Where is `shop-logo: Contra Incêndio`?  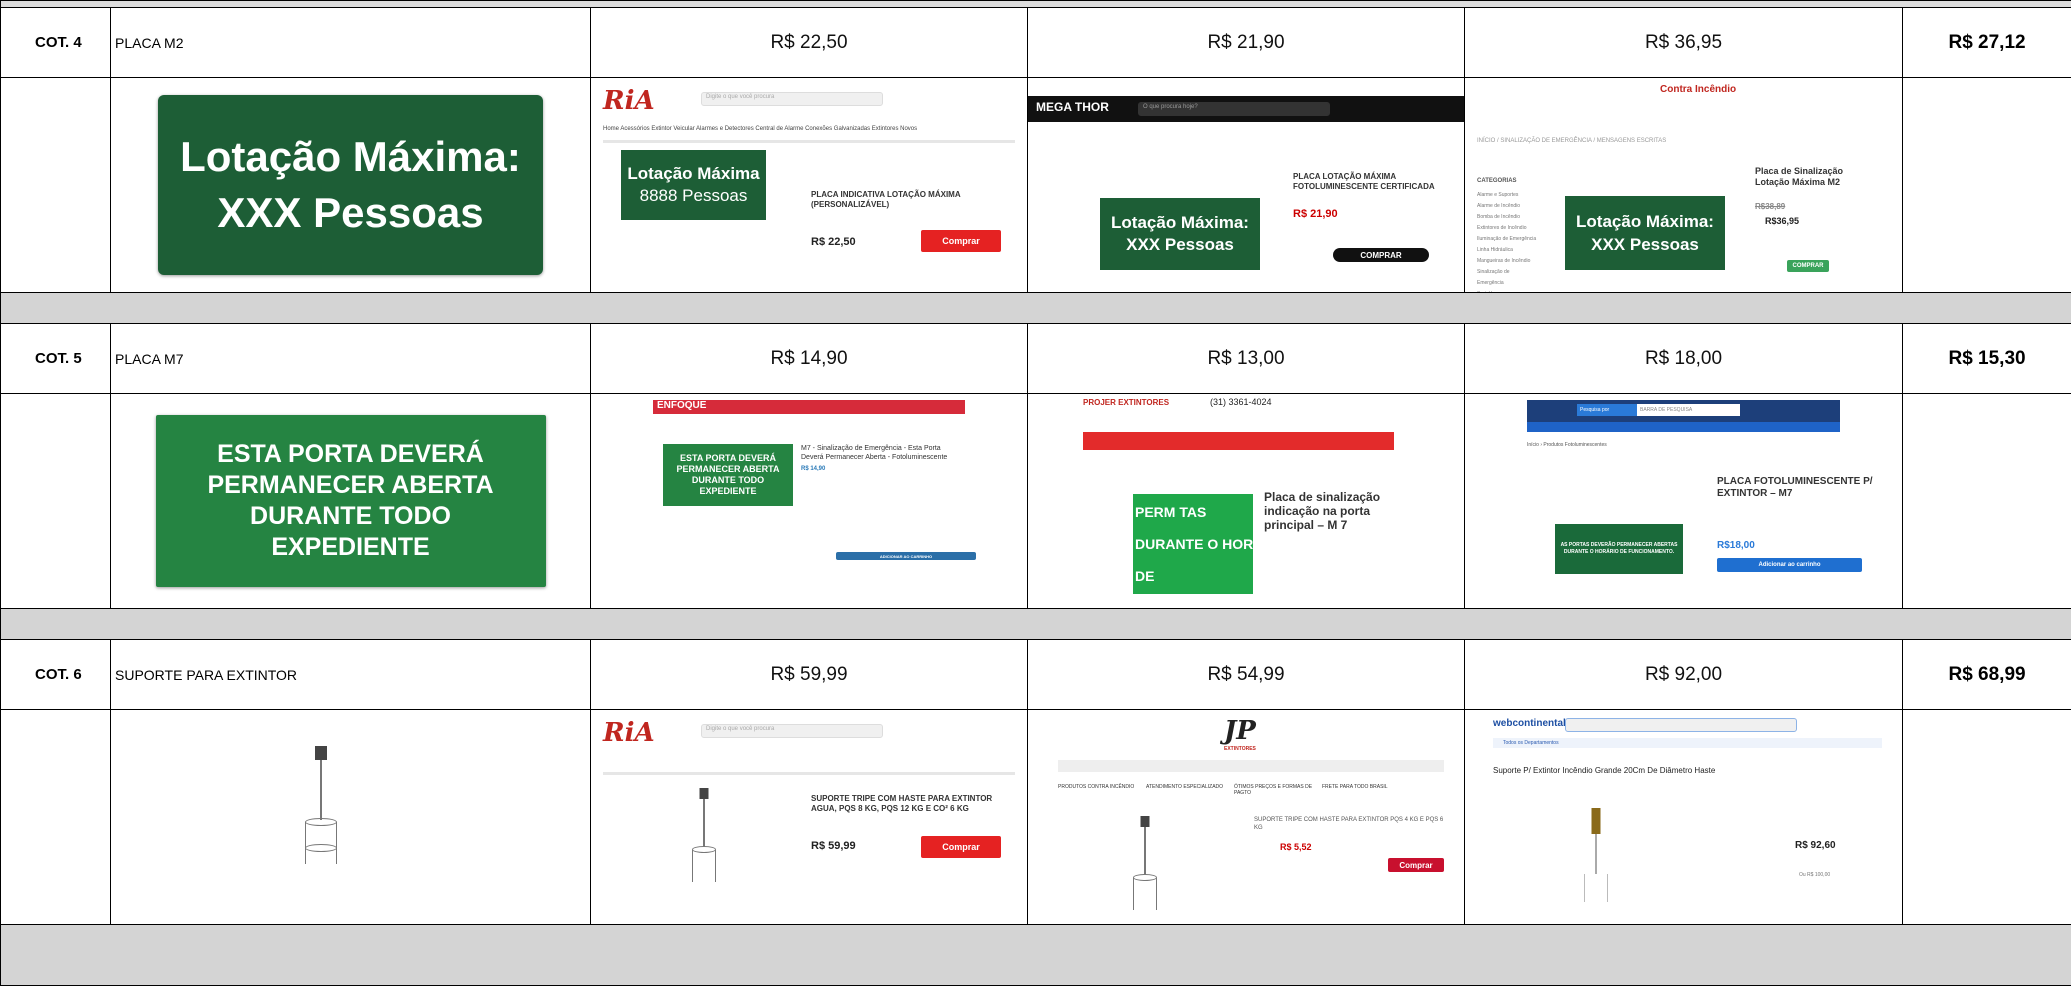 shop-logo: Contra Incêndio is located at coordinates (1698, 89).